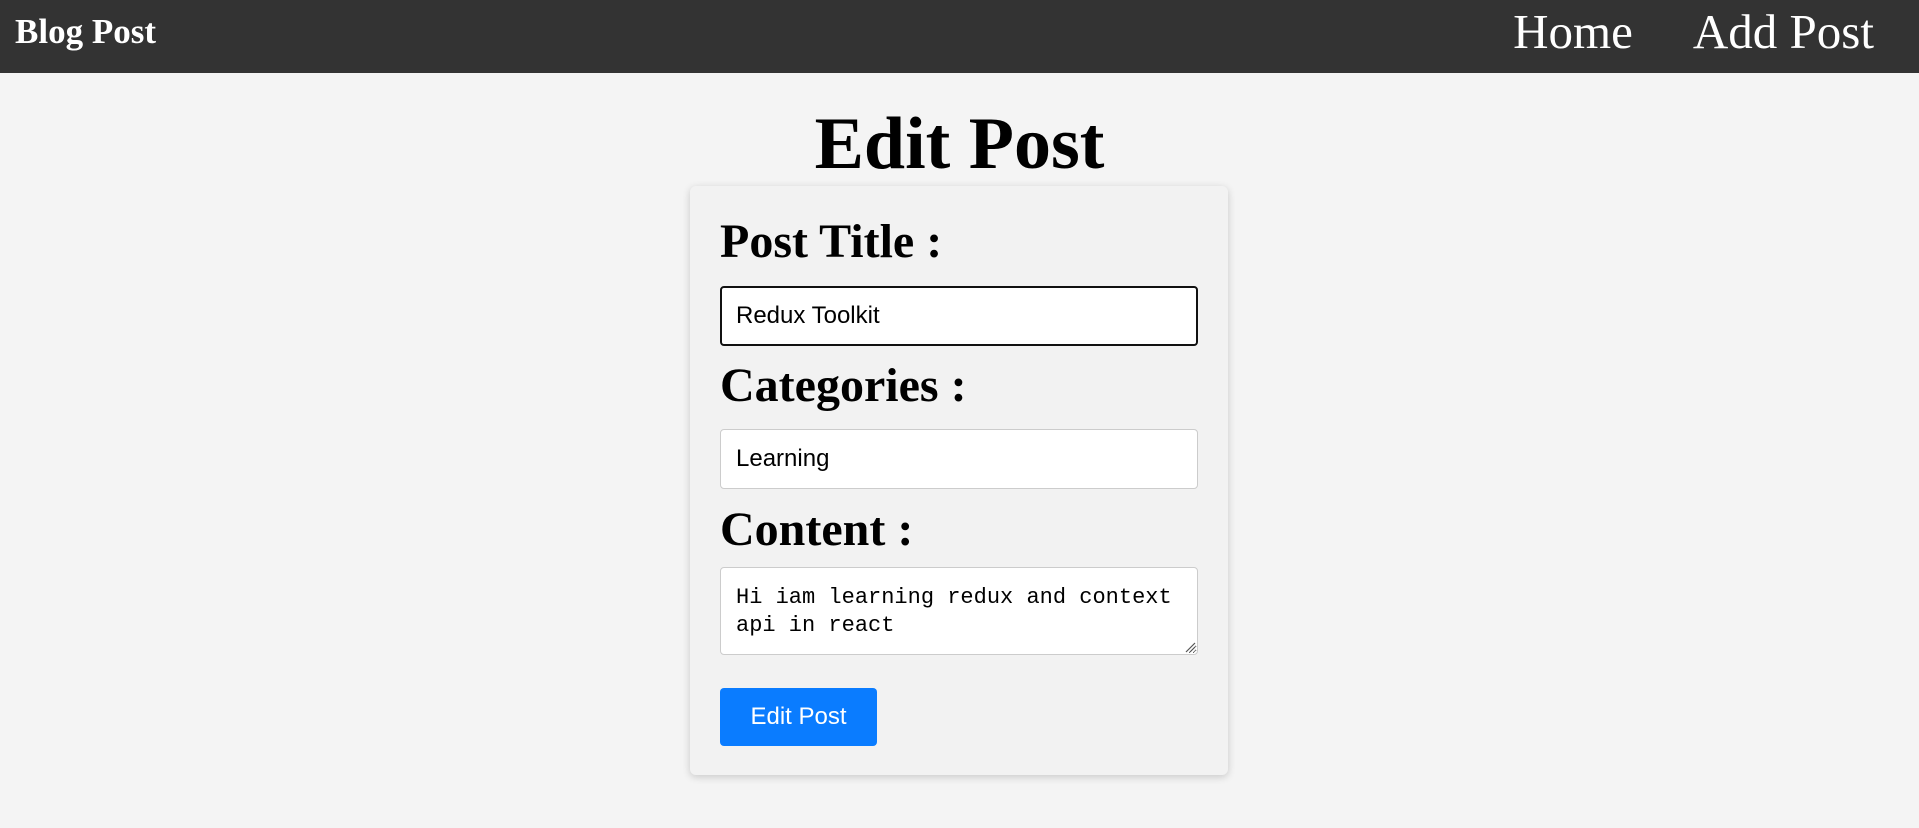 The image size is (1919, 828). Describe the element at coordinates (85, 32) in the screenshot. I see `brand-title: Blog Post` at that location.